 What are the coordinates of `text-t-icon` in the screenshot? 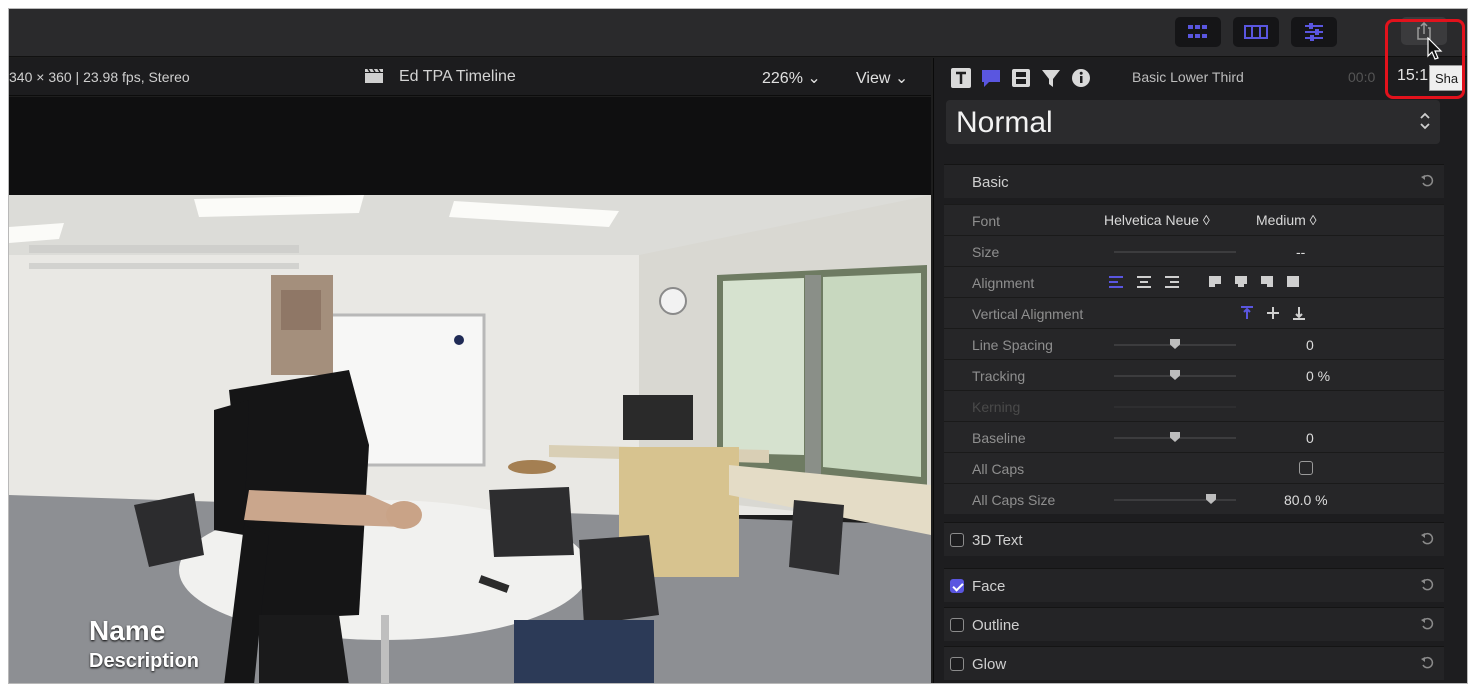 It's located at (961, 78).